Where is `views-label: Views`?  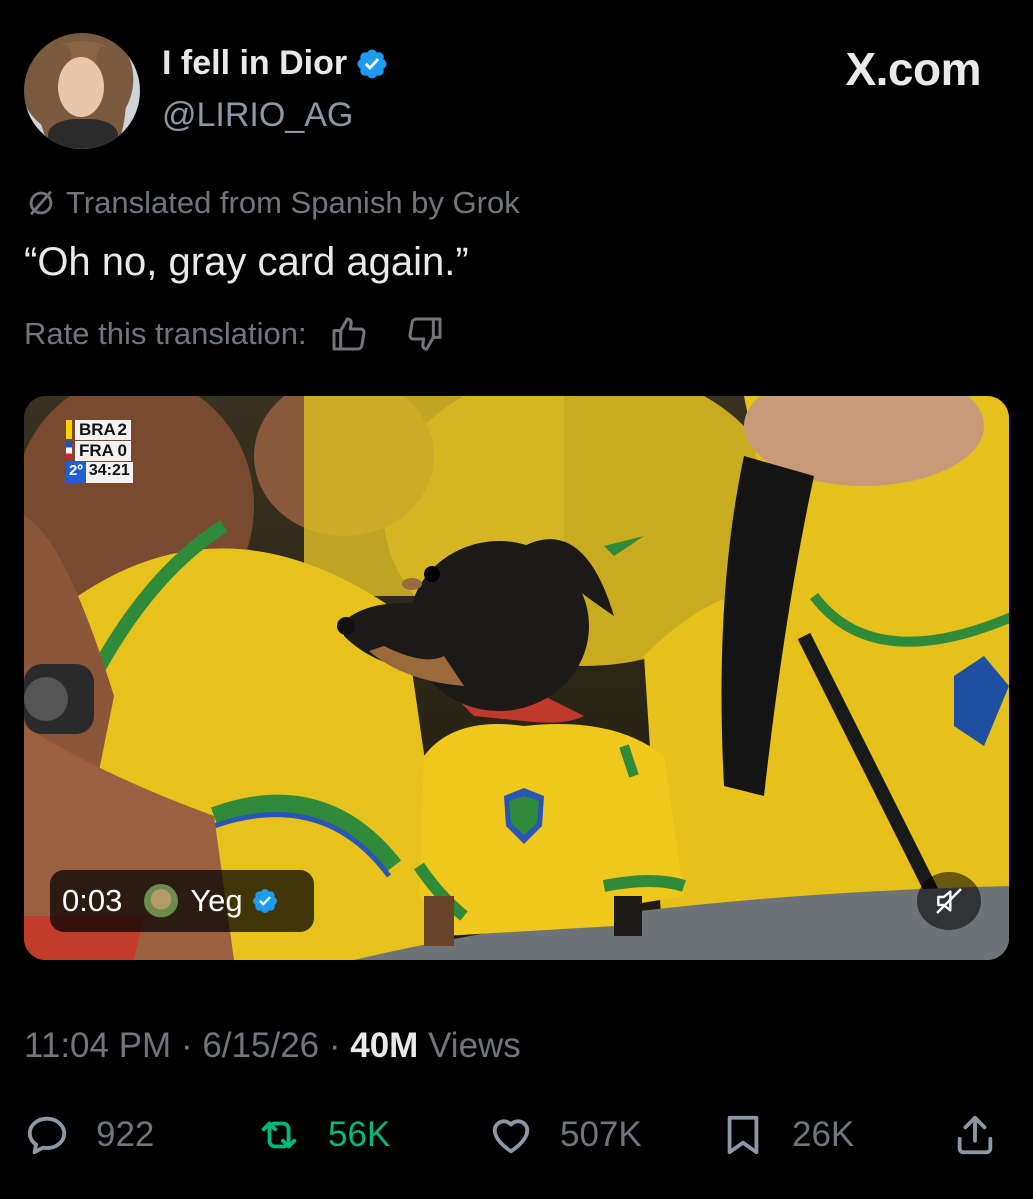 views-label: Views is located at coordinates (474, 1045).